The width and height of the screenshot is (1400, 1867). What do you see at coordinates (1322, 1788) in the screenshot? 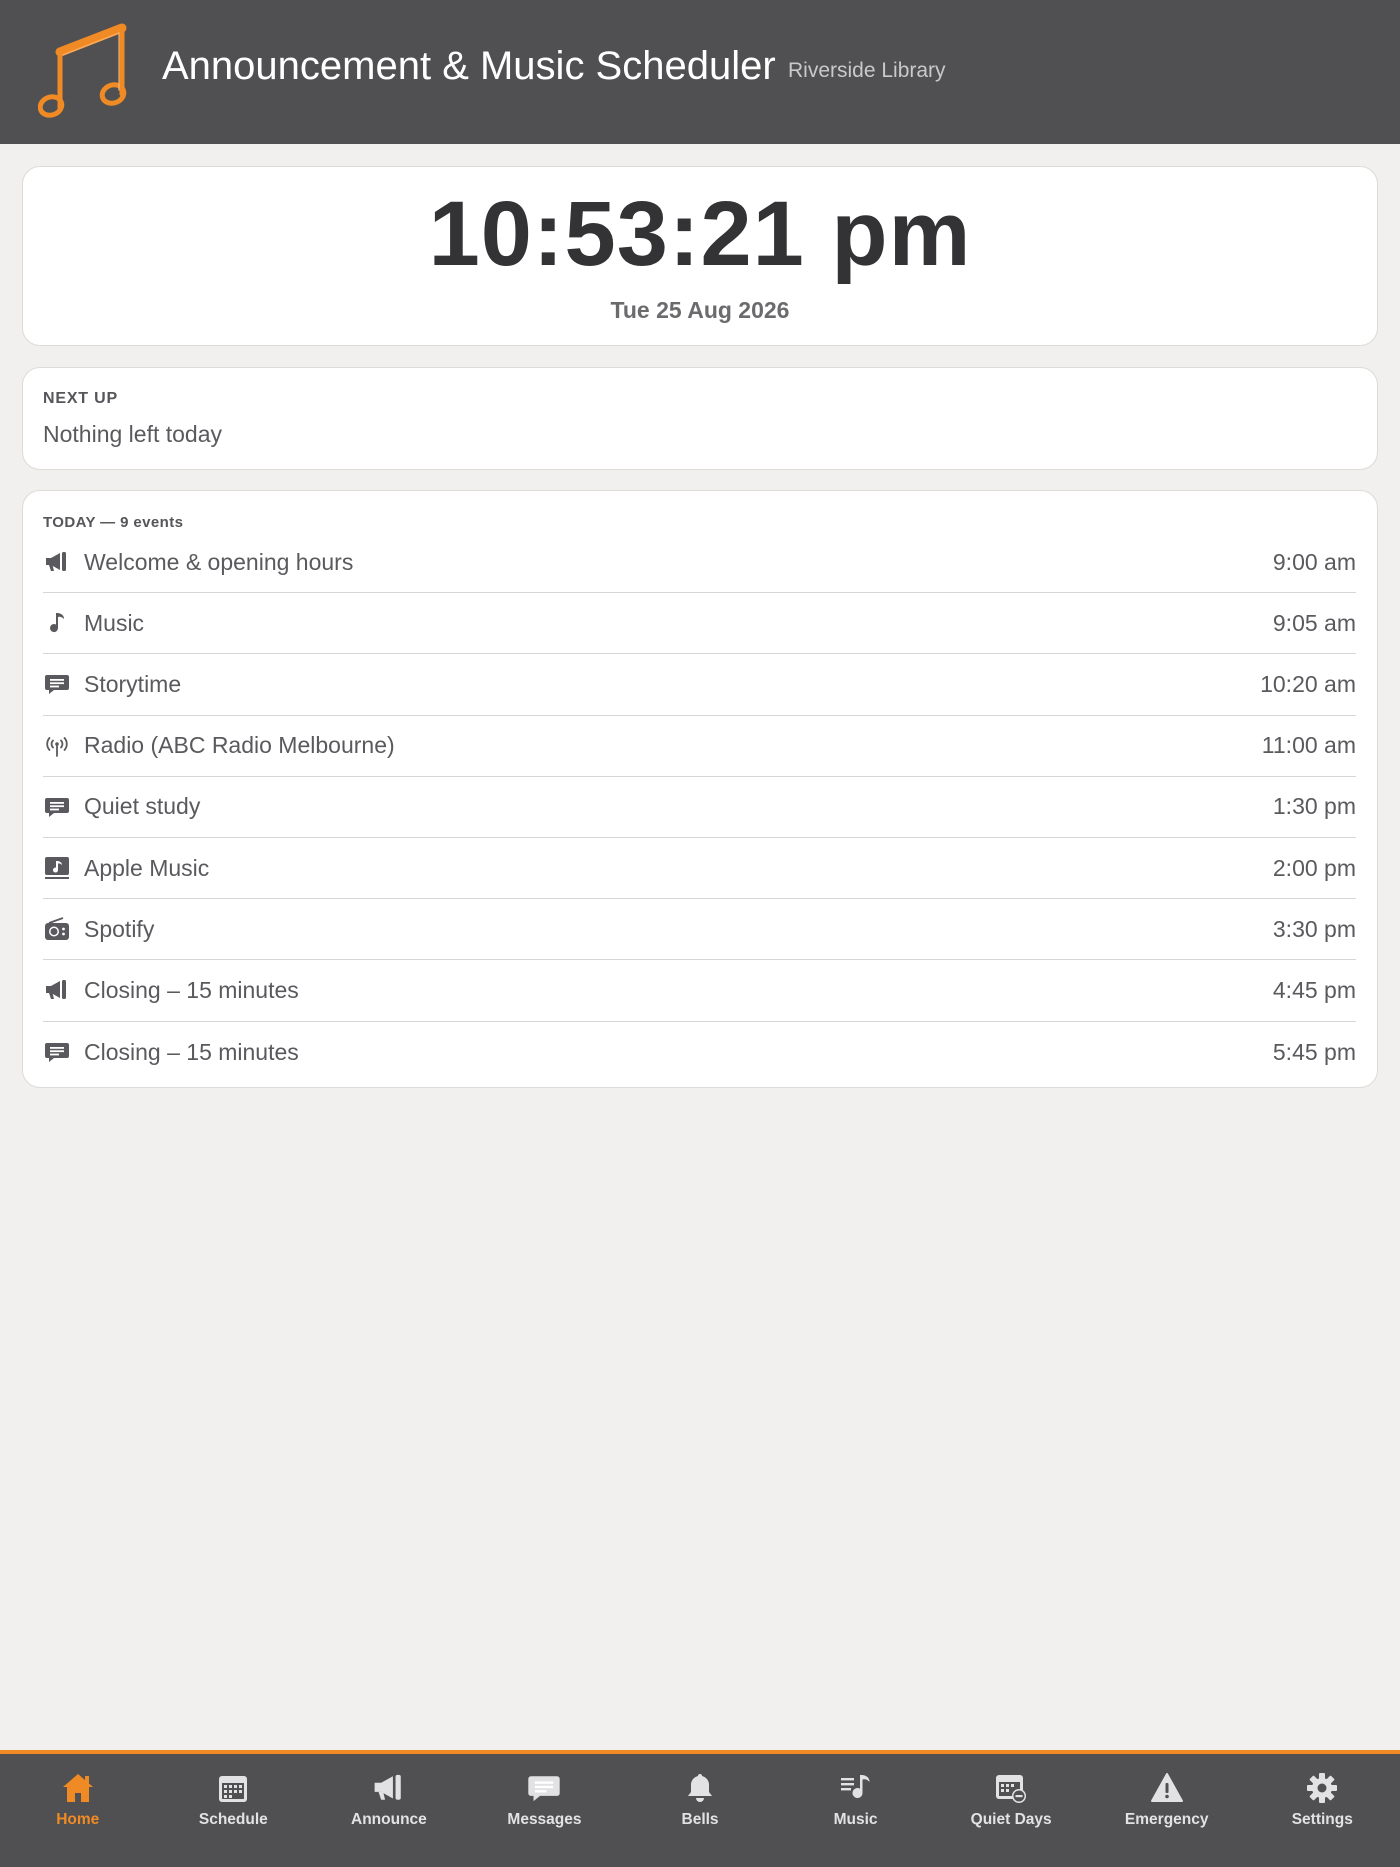
I see `gear-icon` at bounding box center [1322, 1788].